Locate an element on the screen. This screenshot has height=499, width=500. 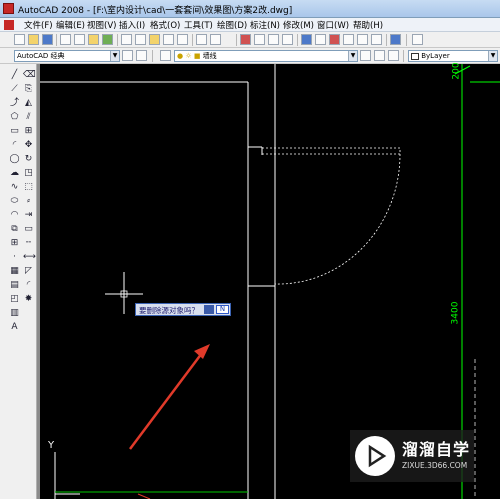
markup-icon is located at coordinates (362, 39).